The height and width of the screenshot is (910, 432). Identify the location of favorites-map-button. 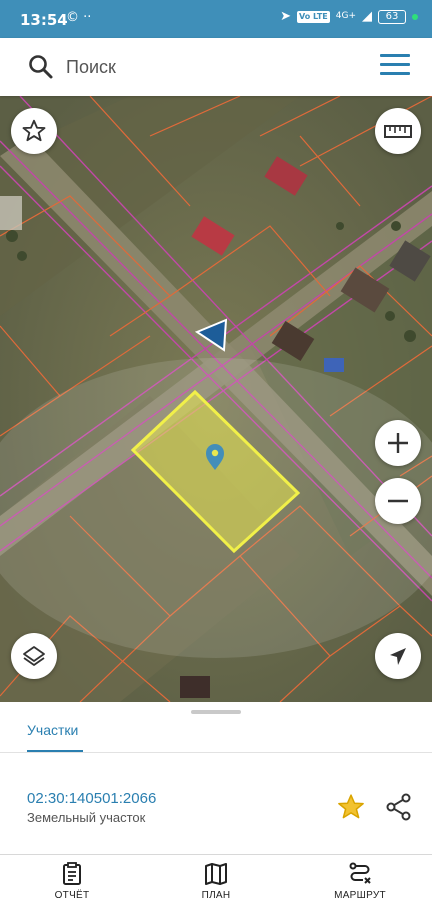
(34, 131).